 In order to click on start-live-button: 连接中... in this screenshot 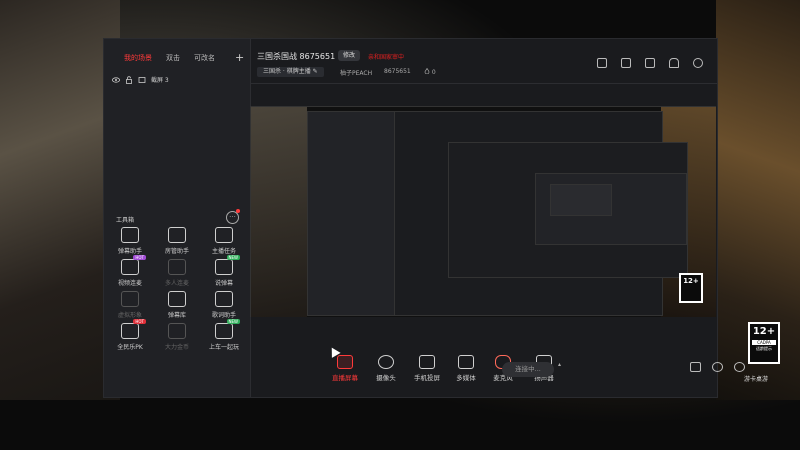, I will do `click(528, 369)`.